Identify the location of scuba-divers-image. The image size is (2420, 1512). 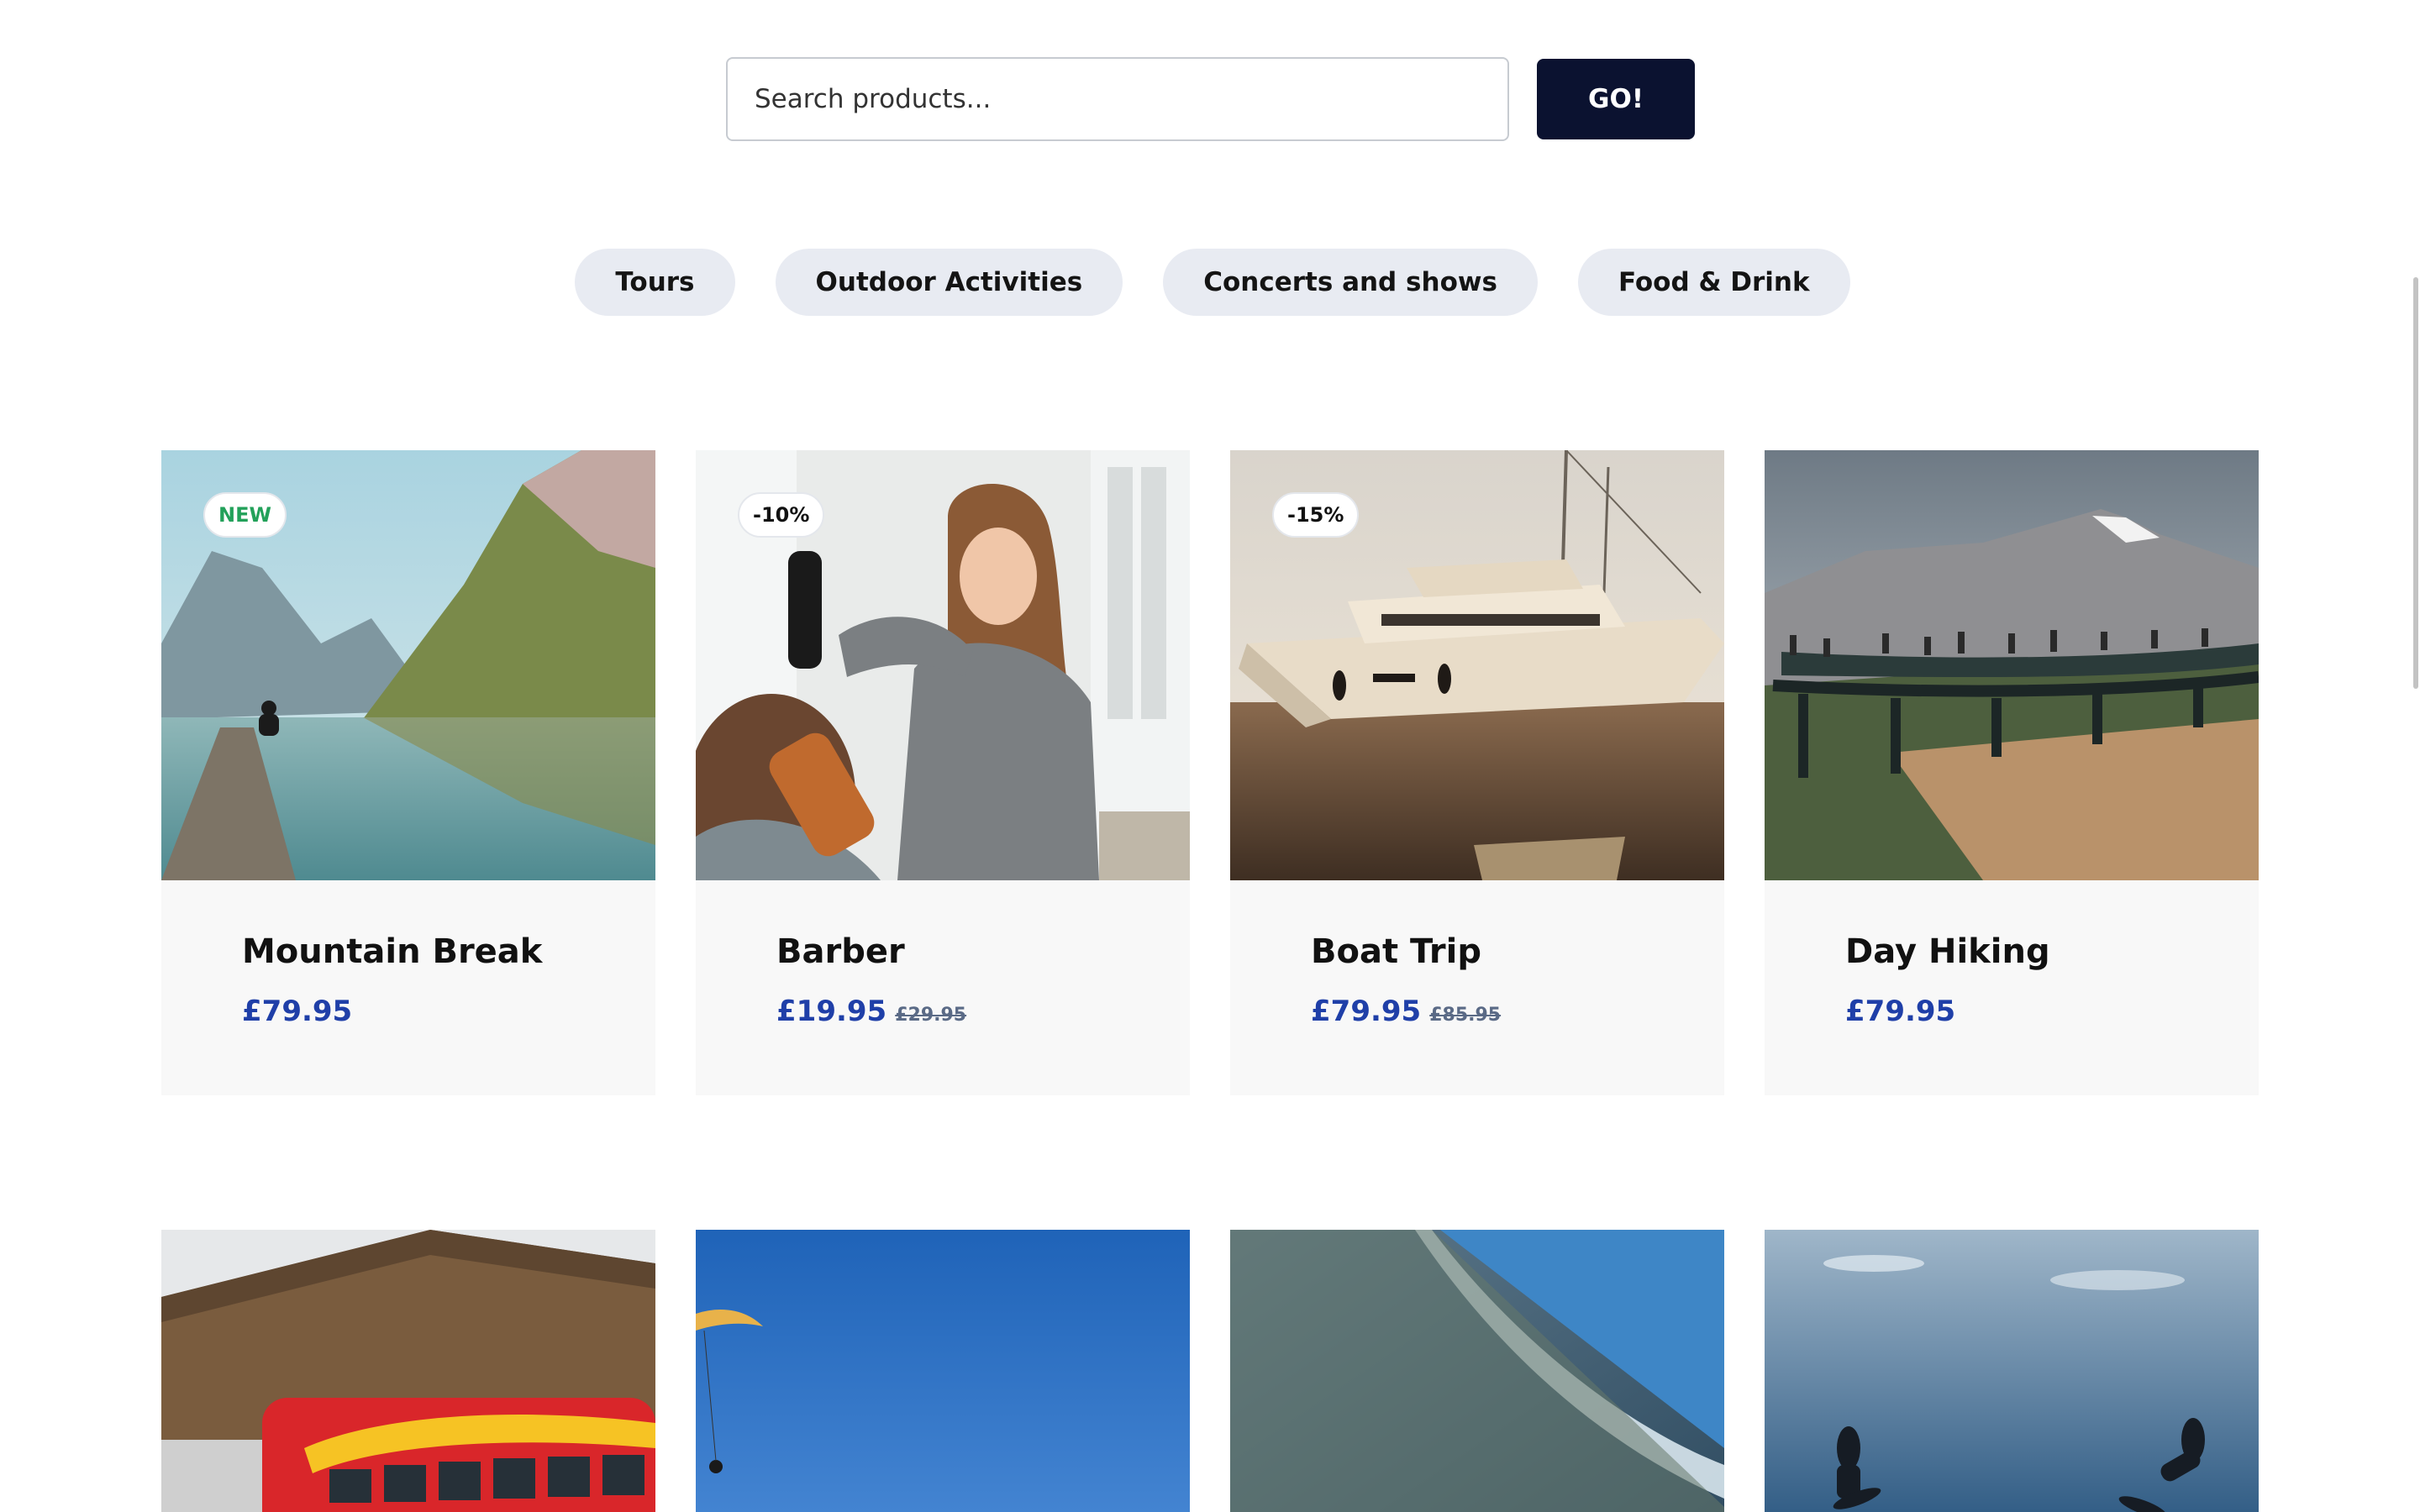
(2012, 1371).